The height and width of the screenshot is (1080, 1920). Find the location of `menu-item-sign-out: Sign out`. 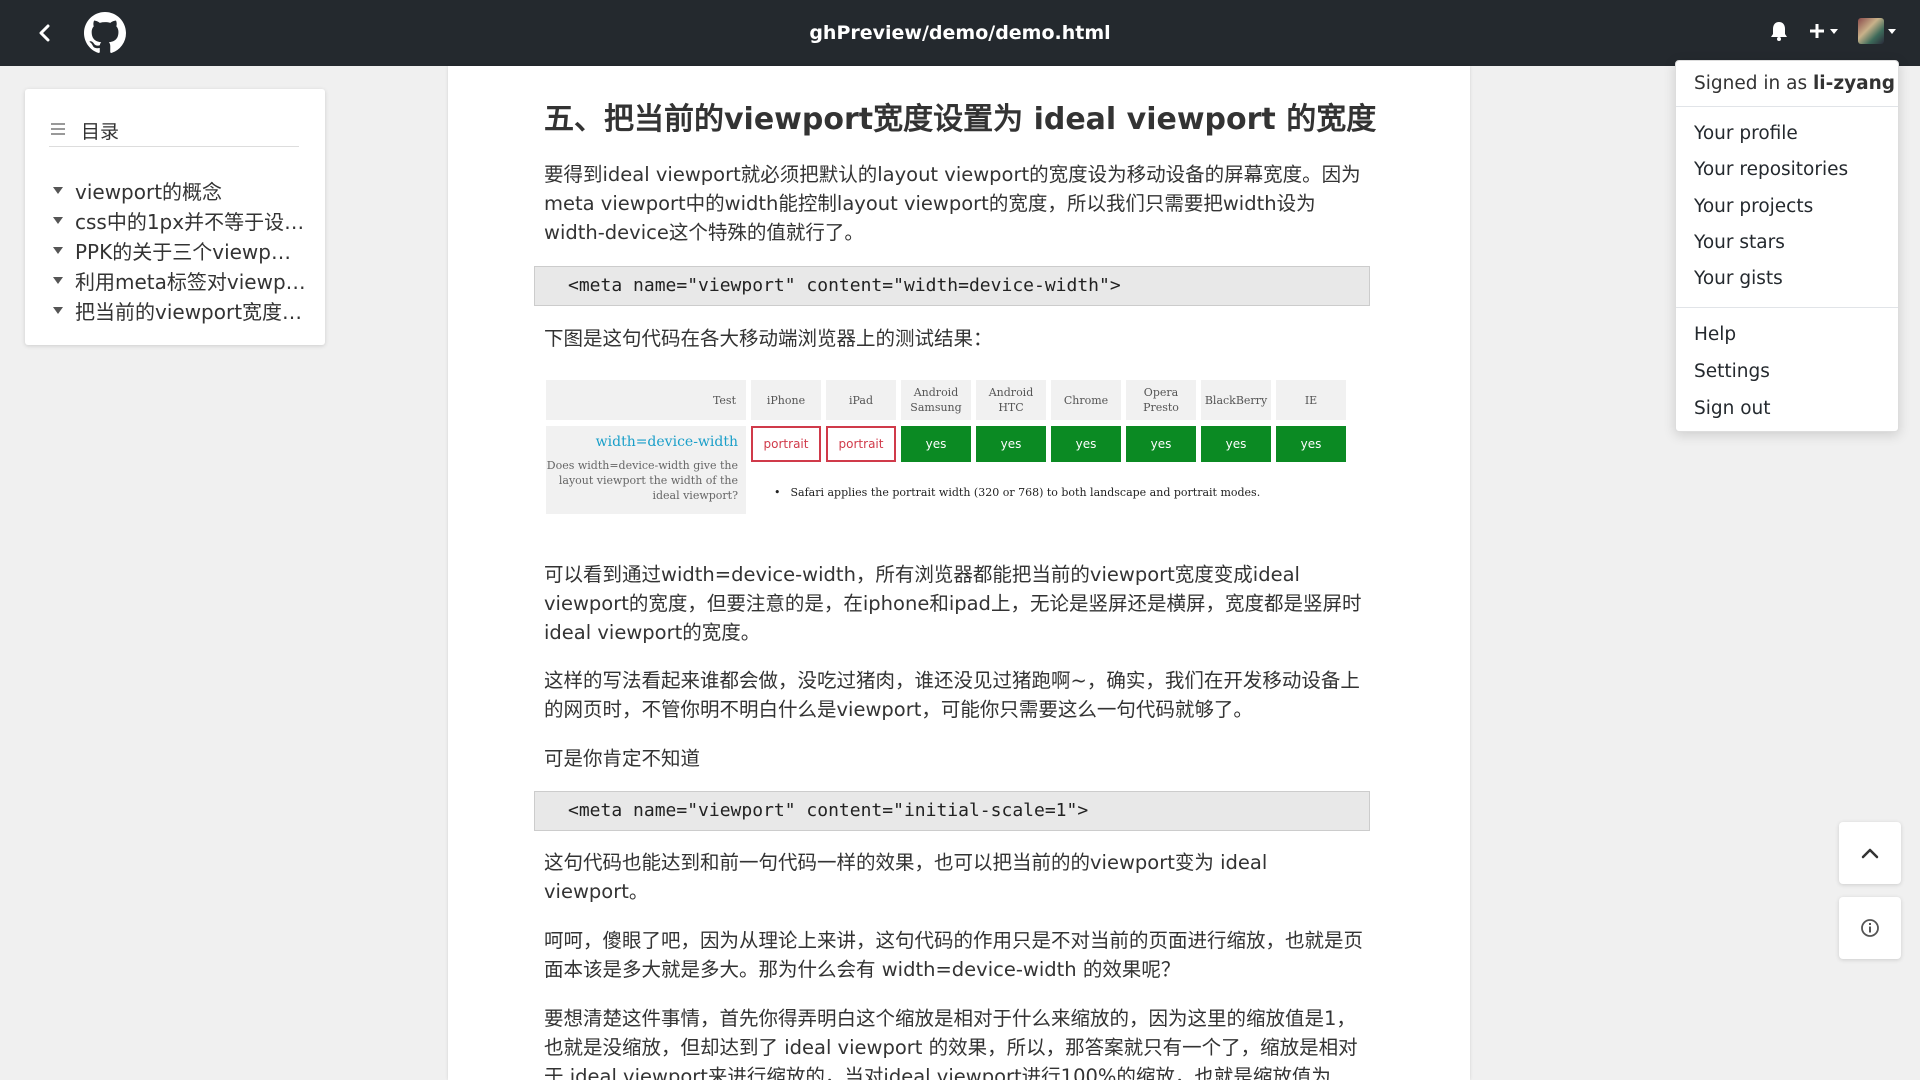

menu-item-sign-out: Sign out is located at coordinates (1732, 408).